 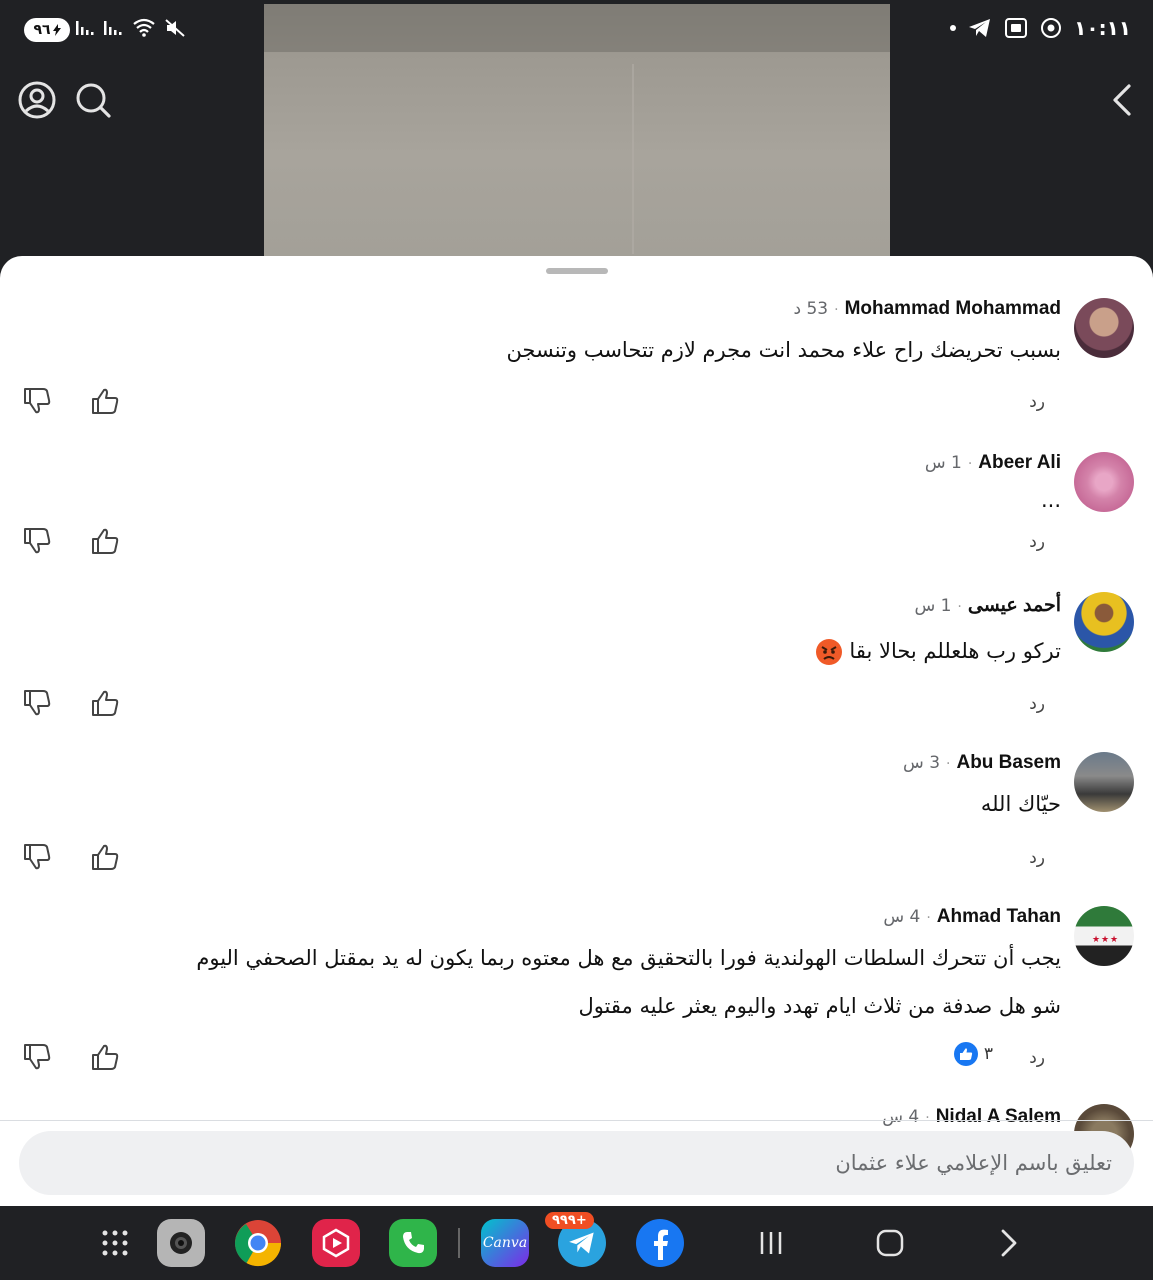 What do you see at coordinates (955, 651) in the screenshot?
I see `comment-text: تركو رب هلعللم بحالا بقا` at bounding box center [955, 651].